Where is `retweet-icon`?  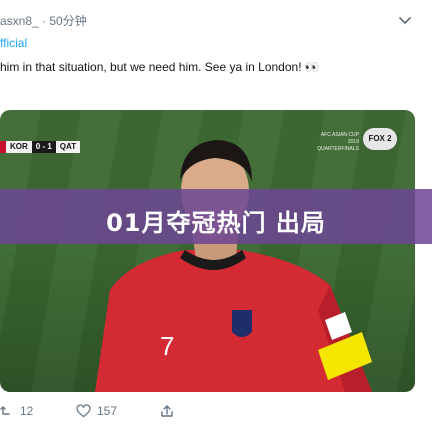
retweet-icon is located at coordinates (7, 411).